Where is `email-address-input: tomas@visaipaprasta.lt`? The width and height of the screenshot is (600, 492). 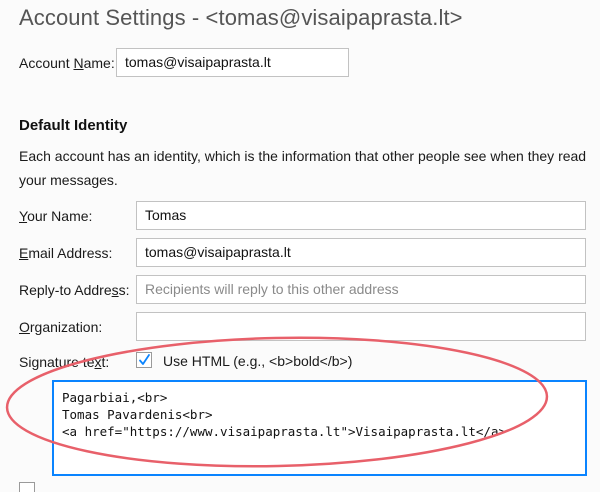 email-address-input: tomas@visaipaprasta.lt is located at coordinates (361, 252).